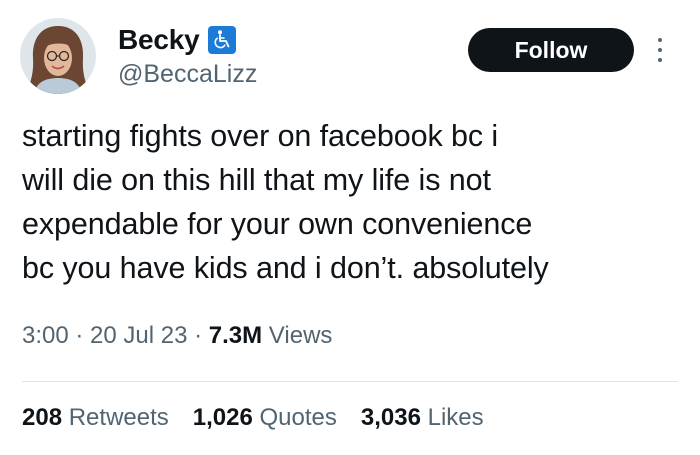 Image resolution: width=700 pixels, height=455 pixels. What do you see at coordinates (138, 335) in the screenshot?
I see `tweet-date: 20 Jul 23` at bounding box center [138, 335].